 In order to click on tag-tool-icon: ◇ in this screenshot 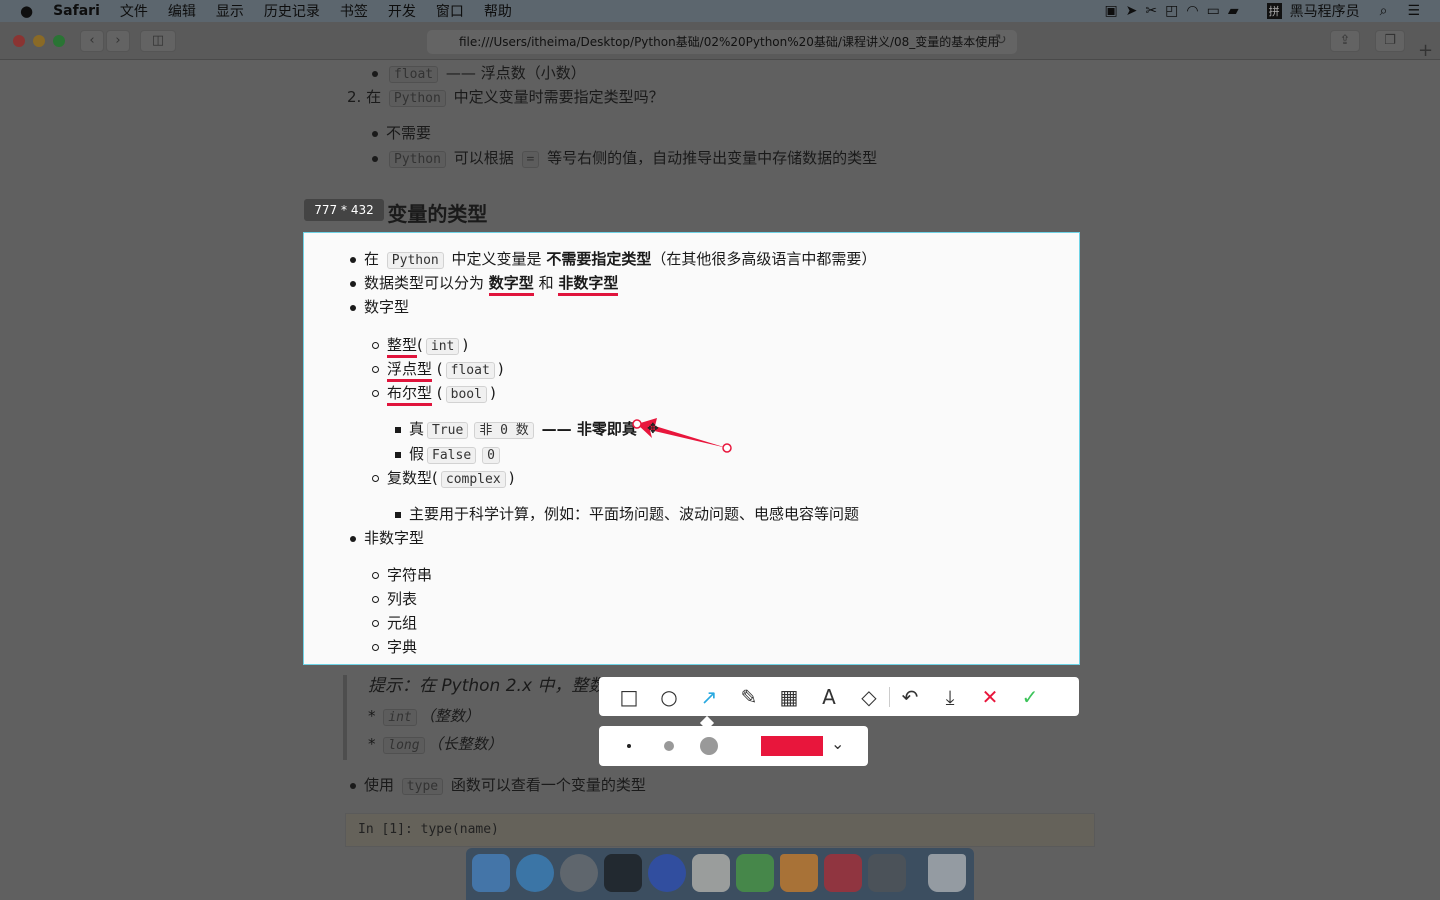, I will do `click(869, 696)`.